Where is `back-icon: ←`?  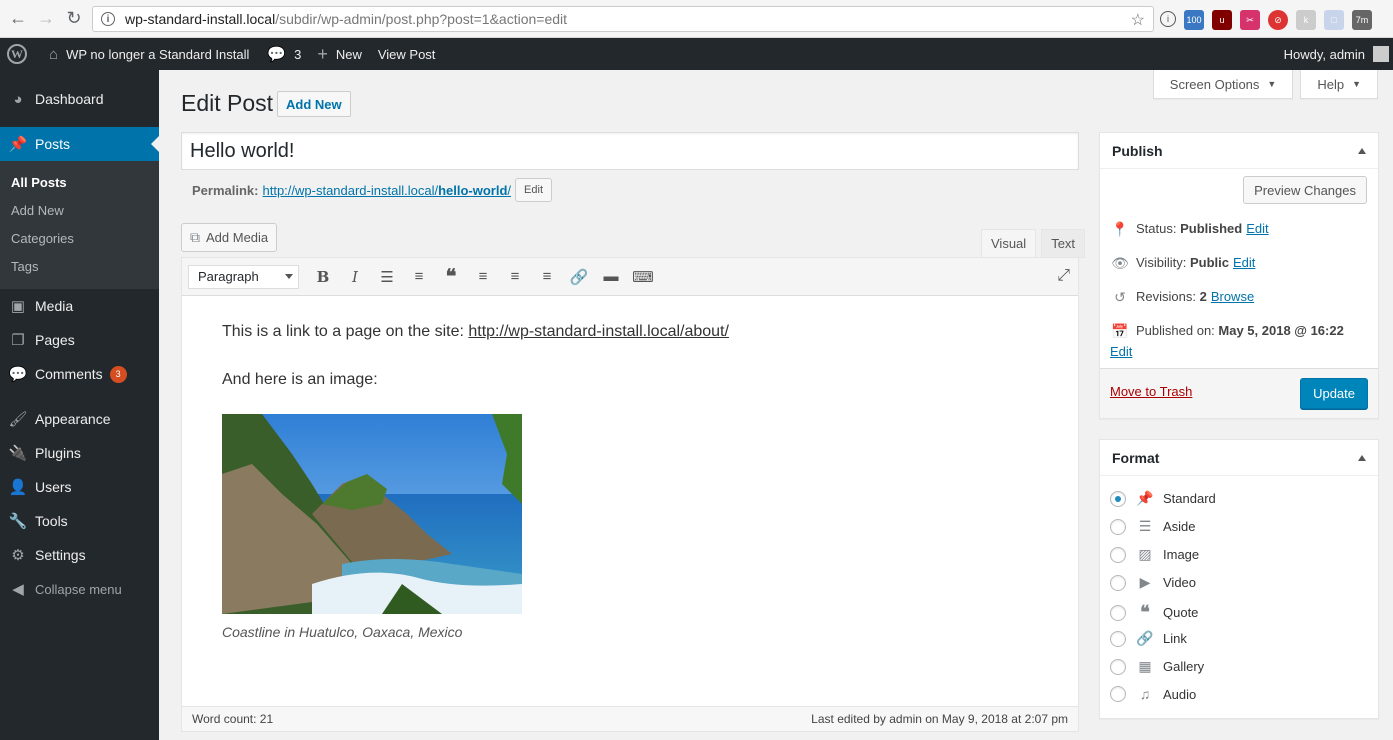 back-icon: ← is located at coordinates (18, 19).